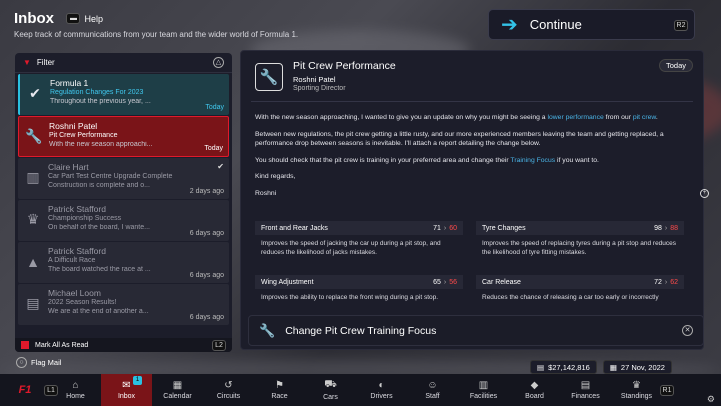  Describe the element at coordinates (667, 390) in the screenshot. I see `r1-key-icon: R1` at that location.